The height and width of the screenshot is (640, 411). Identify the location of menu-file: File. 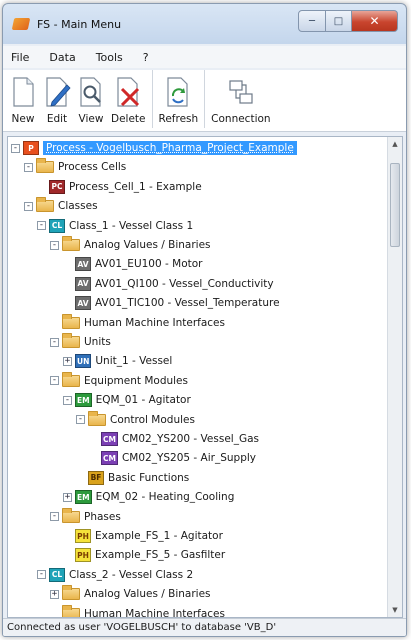
(20, 57).